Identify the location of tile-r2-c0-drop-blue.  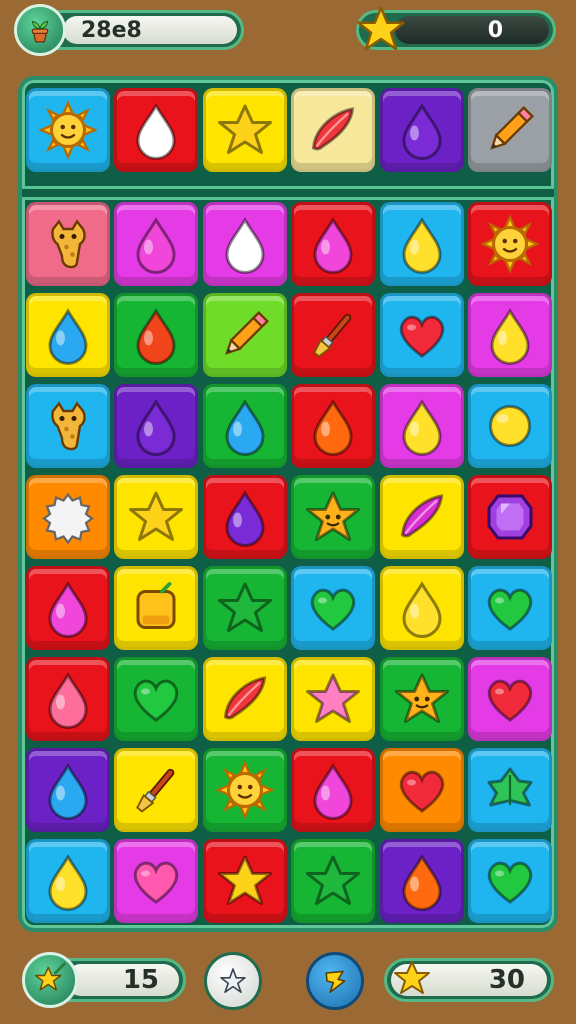
(68, 335).